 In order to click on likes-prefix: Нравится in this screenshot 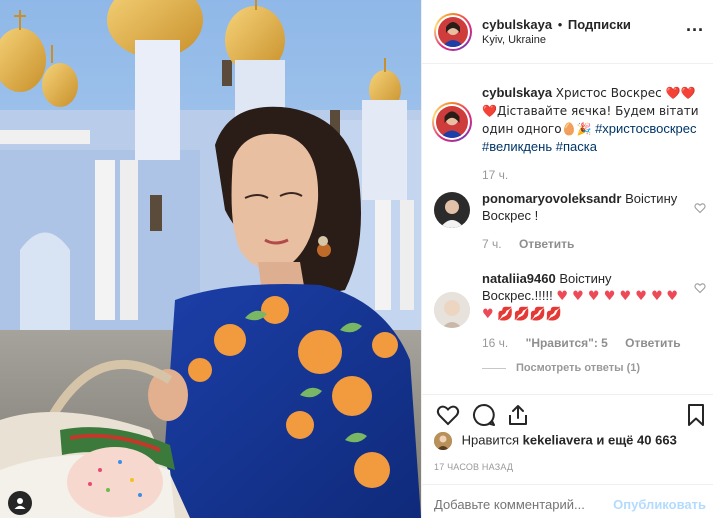, I will do `click(490, 440)`.